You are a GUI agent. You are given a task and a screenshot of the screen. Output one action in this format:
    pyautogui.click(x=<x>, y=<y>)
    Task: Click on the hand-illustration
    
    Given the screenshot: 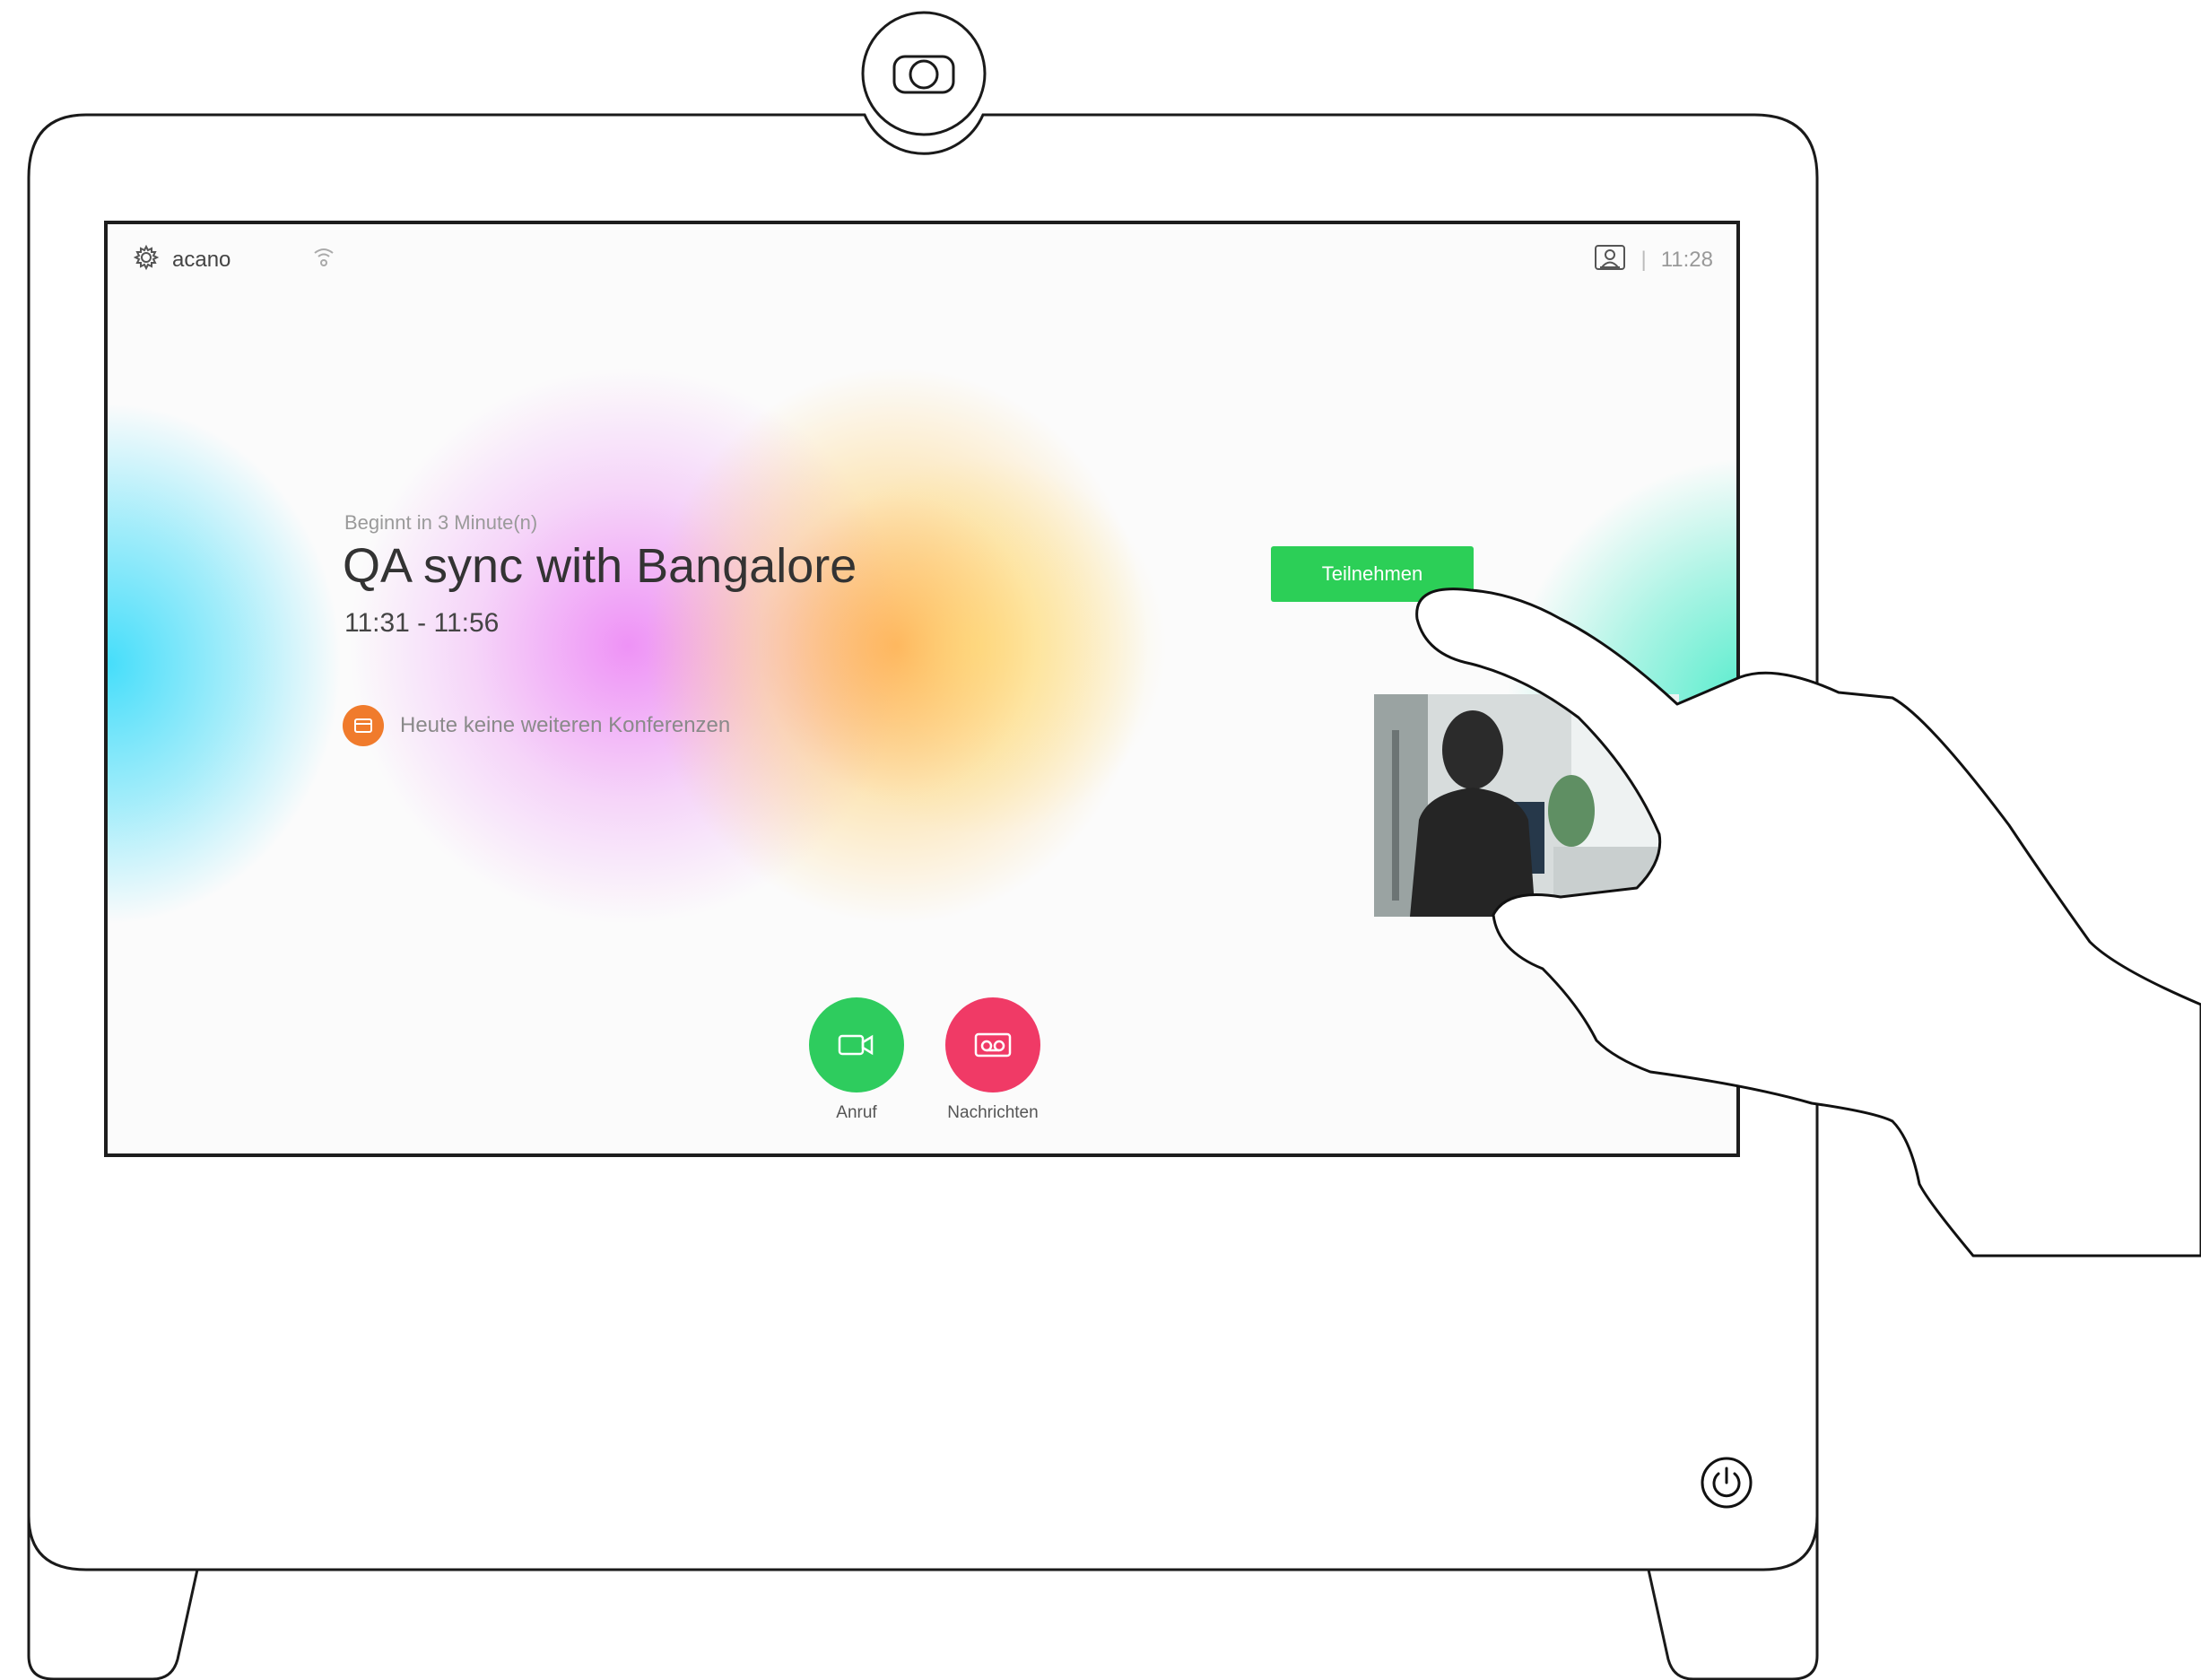 What is the action you would take?
    pyautogui.click(x=1808, y=923)
    